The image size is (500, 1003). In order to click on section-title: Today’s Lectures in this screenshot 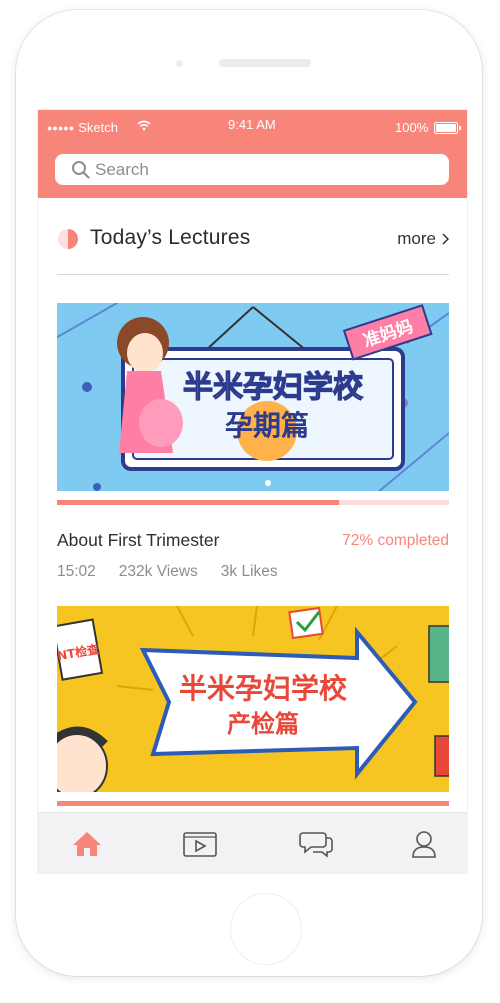, I will do `click(170, 237)`.